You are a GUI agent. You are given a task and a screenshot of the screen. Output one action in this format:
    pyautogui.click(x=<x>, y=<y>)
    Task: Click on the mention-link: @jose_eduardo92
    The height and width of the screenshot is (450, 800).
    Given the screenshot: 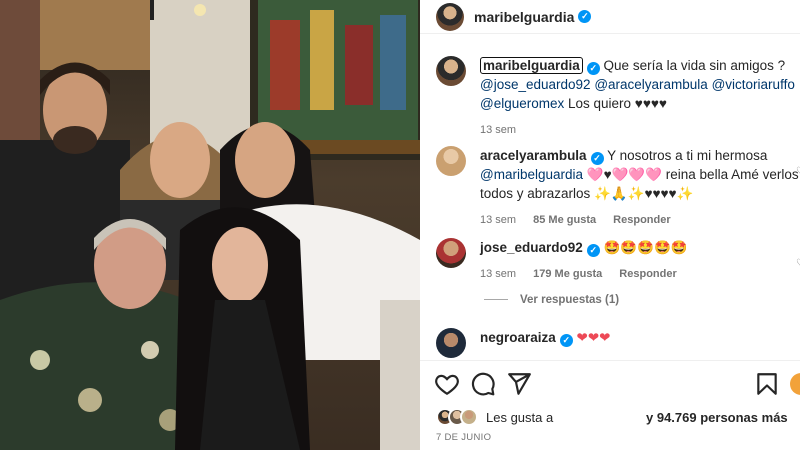 What is the action you would take?
    pyautogui.click(x=535, y=84)
    